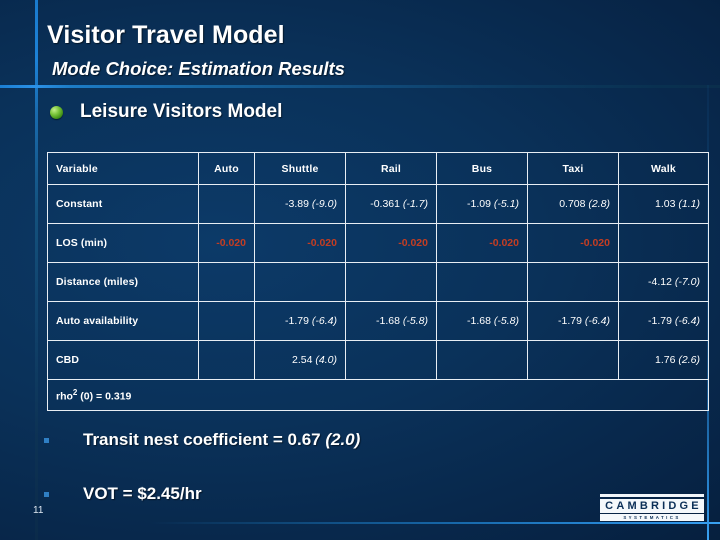 The height and width of the screenshot is (540, 720). Describe the element at coordinates (663, 168) in the screenshot. I see `col-header-walk: Walk` at that location.